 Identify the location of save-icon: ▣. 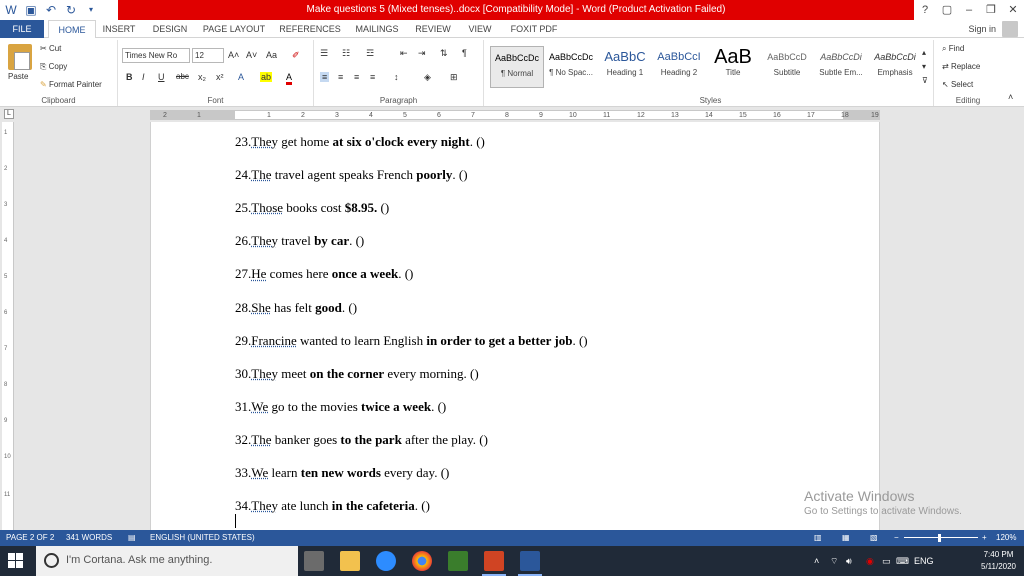
(31, 10).